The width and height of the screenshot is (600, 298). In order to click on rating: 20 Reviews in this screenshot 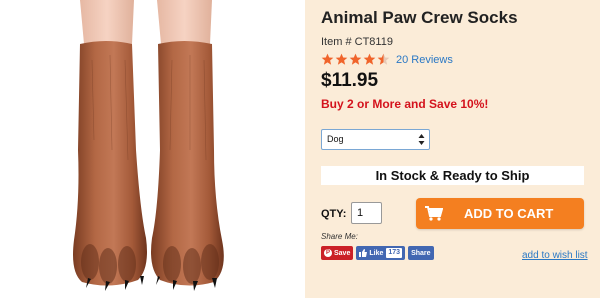, I will do `click(387, 59)`.